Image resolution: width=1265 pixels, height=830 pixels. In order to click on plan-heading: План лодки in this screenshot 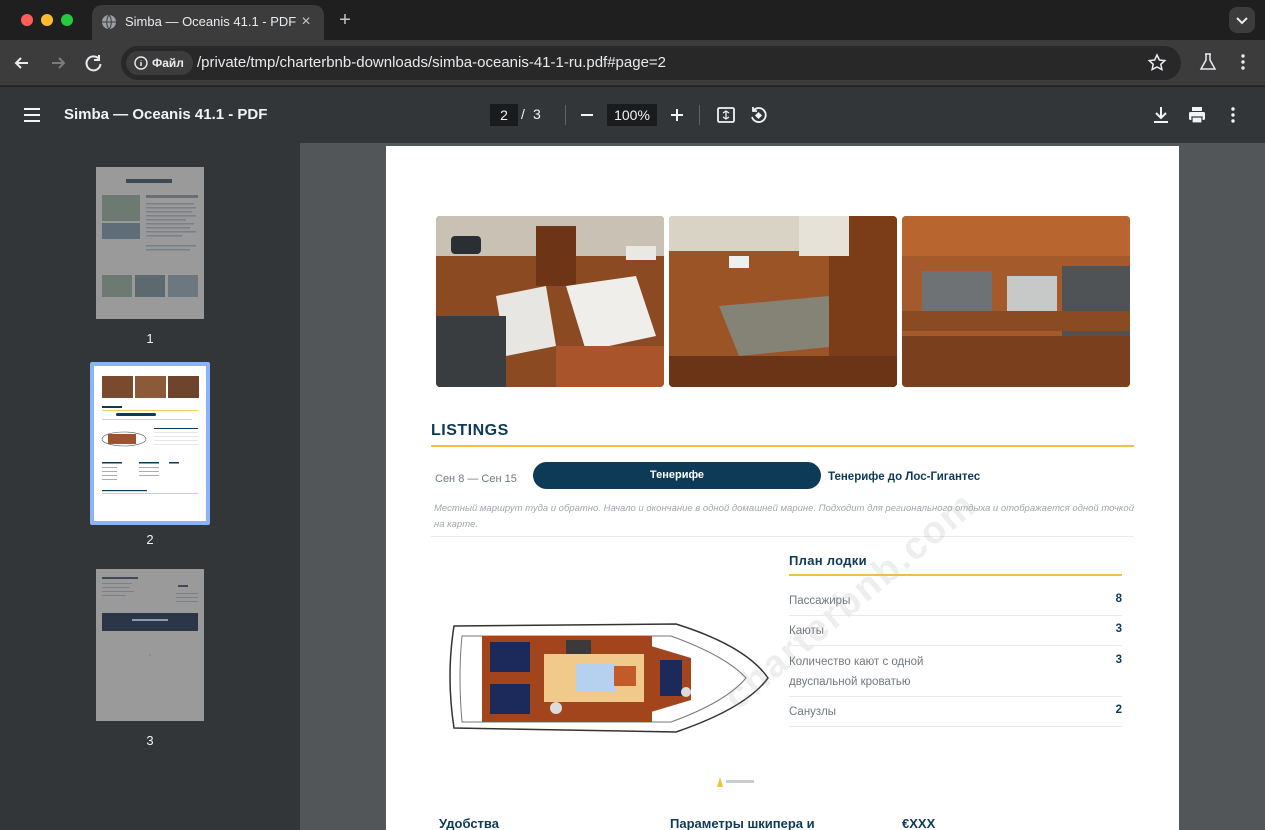, I will do `click(828, 560)`.